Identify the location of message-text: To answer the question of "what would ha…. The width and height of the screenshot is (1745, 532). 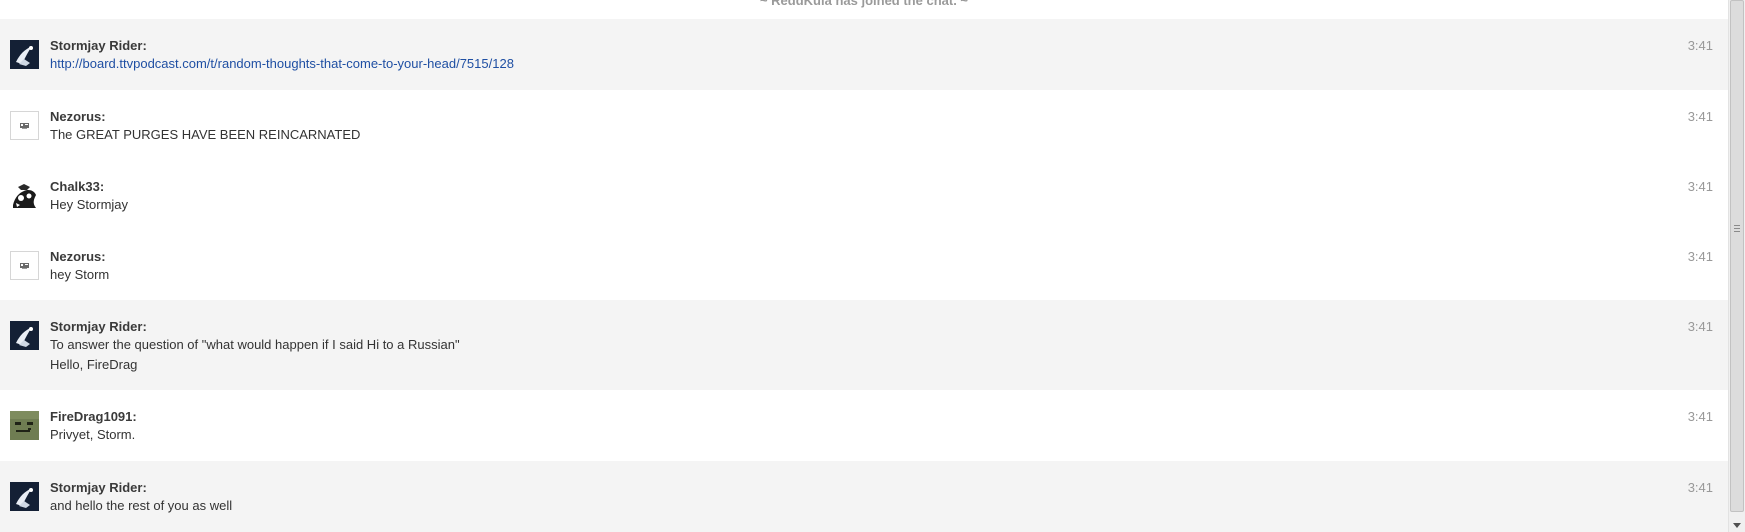
(255, 344).